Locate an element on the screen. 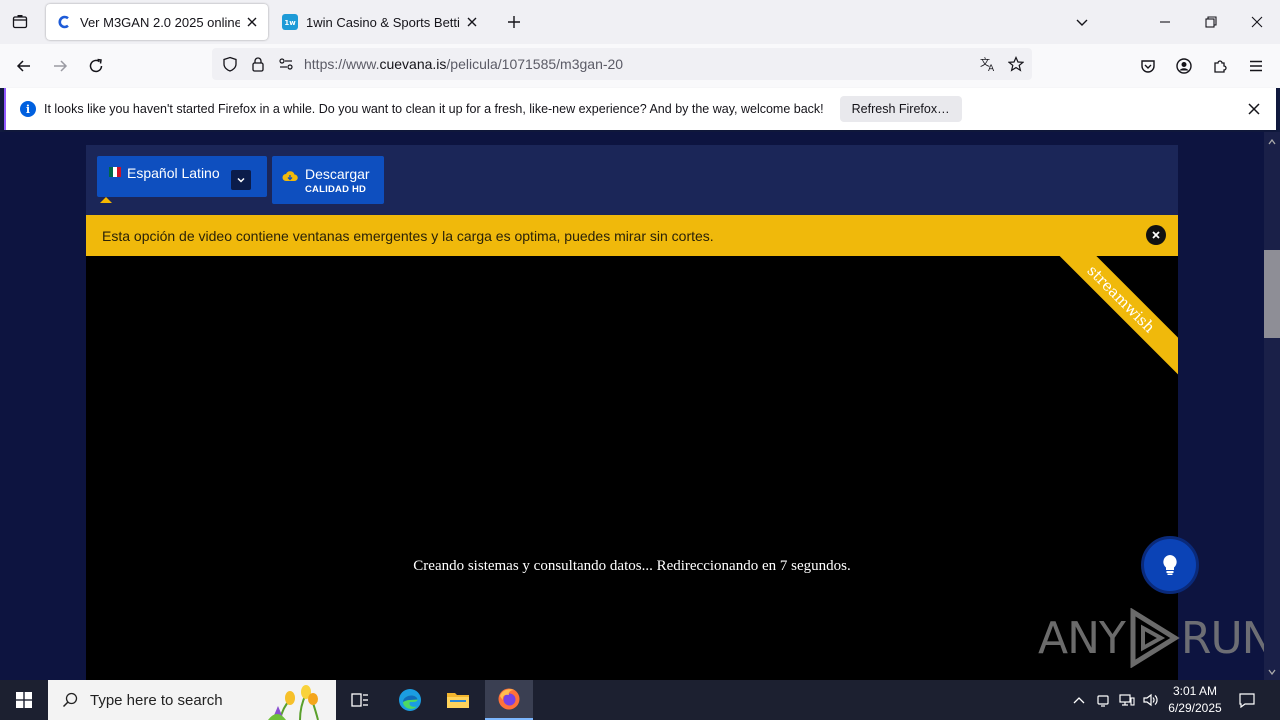 Image resolution: width=1280 pixels, height=720 pixels. translate-icon: 文A is located at coordinates (988, 64).